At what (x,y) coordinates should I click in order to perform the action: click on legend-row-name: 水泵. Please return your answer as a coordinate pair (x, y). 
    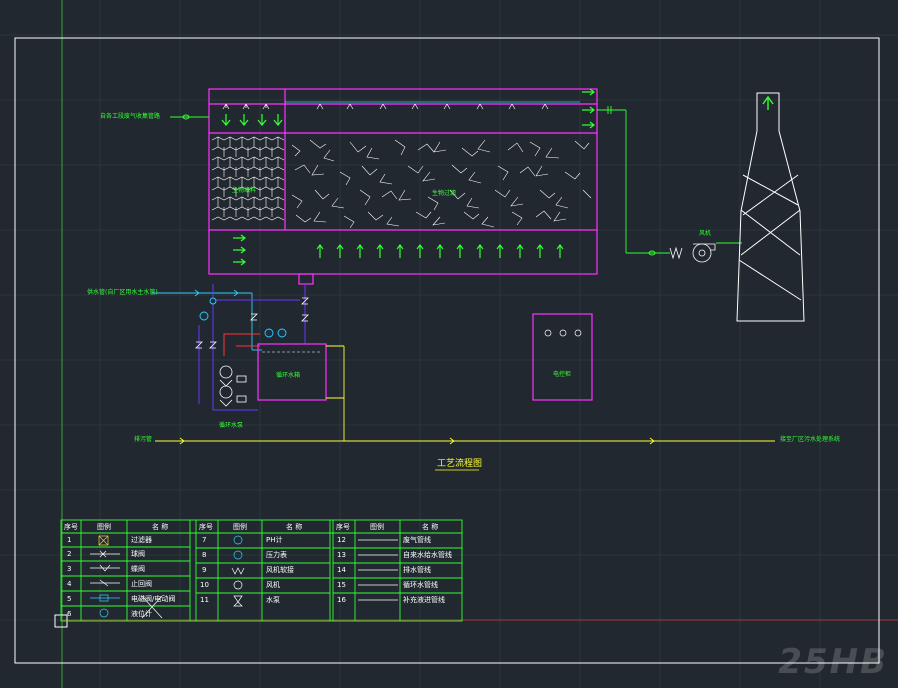
    Looking at the image, I should click on (273, 600).